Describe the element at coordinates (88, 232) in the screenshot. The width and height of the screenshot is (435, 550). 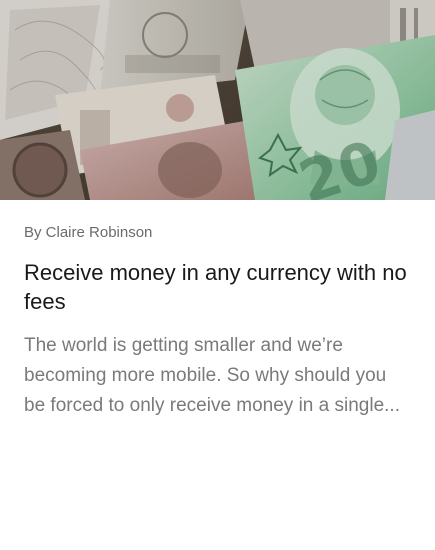
I see `article-author: By Claire Robinson` at that location.